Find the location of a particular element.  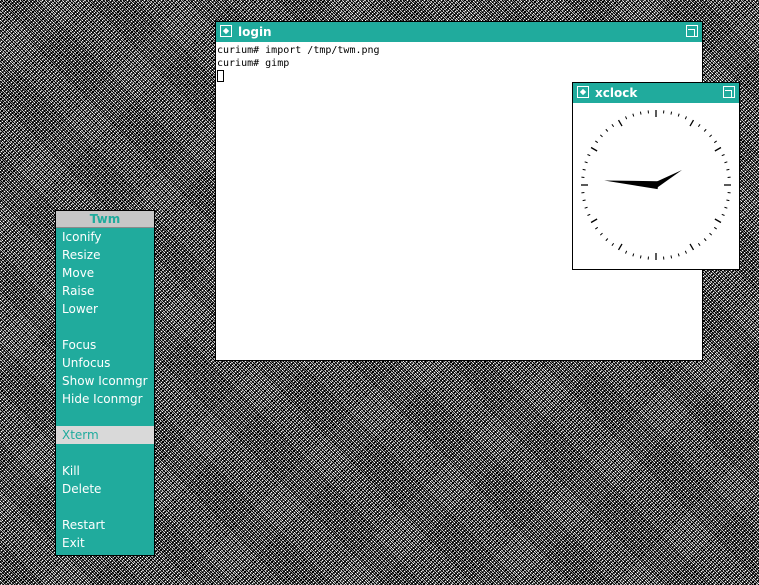

clock-dial is located at coordinates (656, 185).